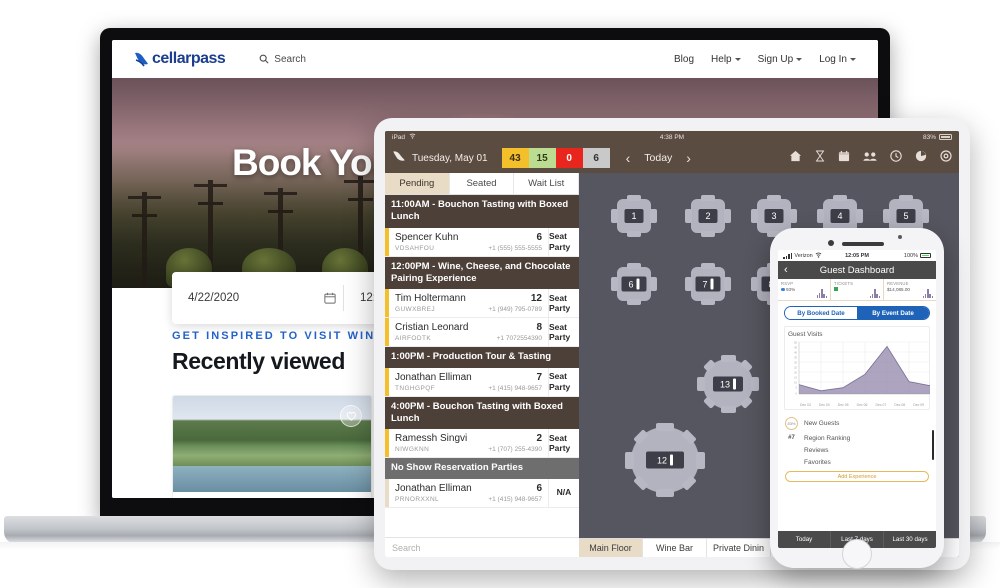 Image resolution: width=1000 pixels, height=588 pixels. What do you see at coordinates (725, 384) in the screenshot?
I see `table-number-text: 13` at bounding box center [725, 384].